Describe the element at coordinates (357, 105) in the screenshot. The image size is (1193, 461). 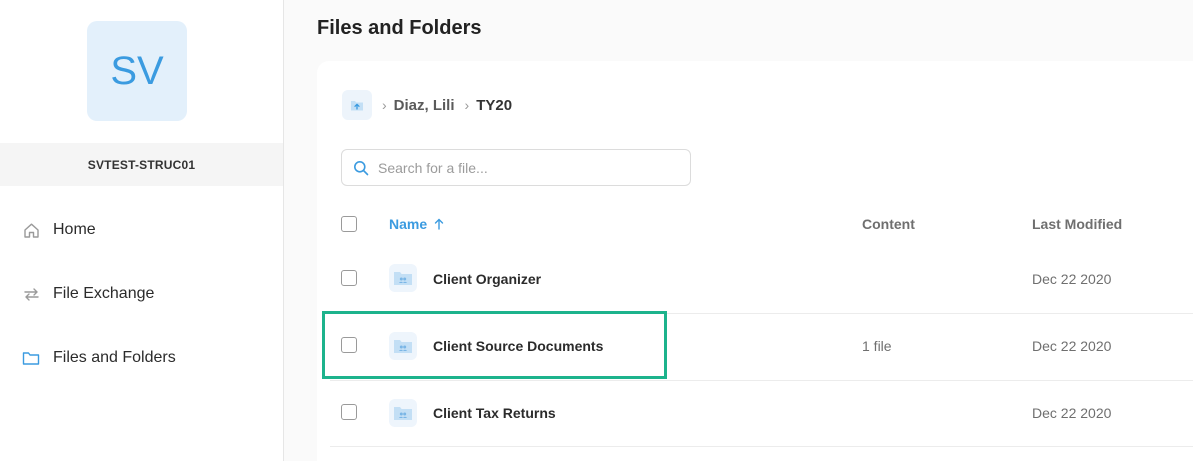
I see `folder-upload-icon` at that location.